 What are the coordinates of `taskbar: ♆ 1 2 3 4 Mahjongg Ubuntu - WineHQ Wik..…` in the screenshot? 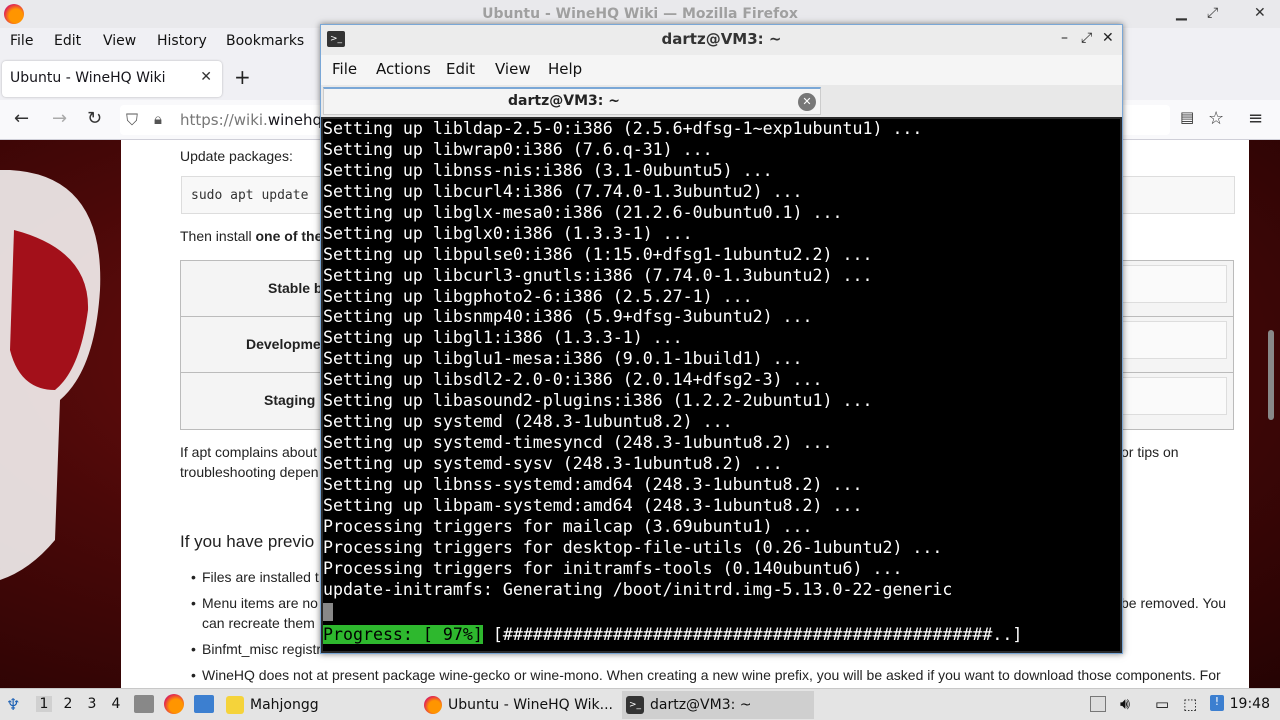 It's located at (640, 704).